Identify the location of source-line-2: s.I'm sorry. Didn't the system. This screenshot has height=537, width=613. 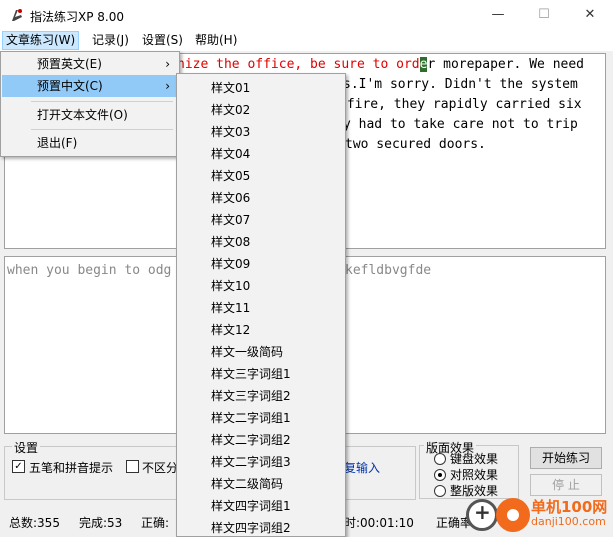
(460, 84).